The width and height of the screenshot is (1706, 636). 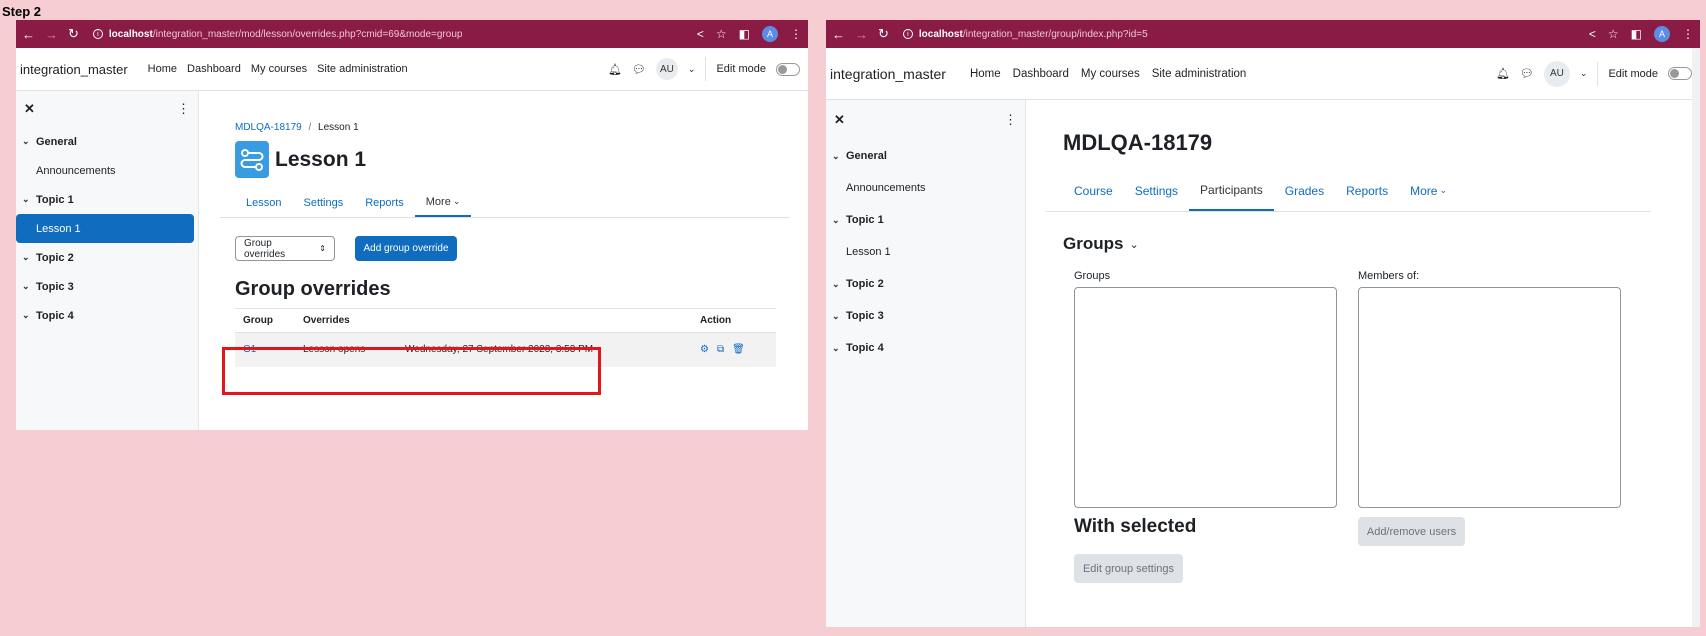 I want to click on course-index-label: General, so click(x=56, y=141).